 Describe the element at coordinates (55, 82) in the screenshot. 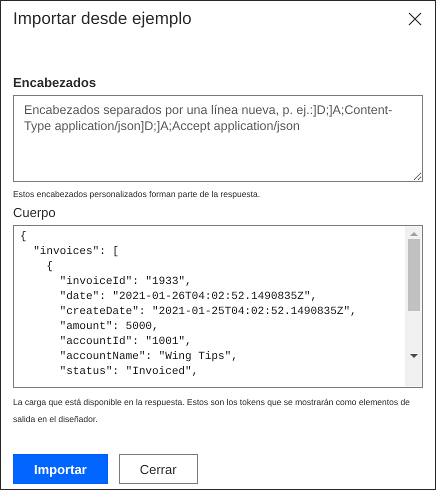

I see `headers-label: Encabezados` at that location.